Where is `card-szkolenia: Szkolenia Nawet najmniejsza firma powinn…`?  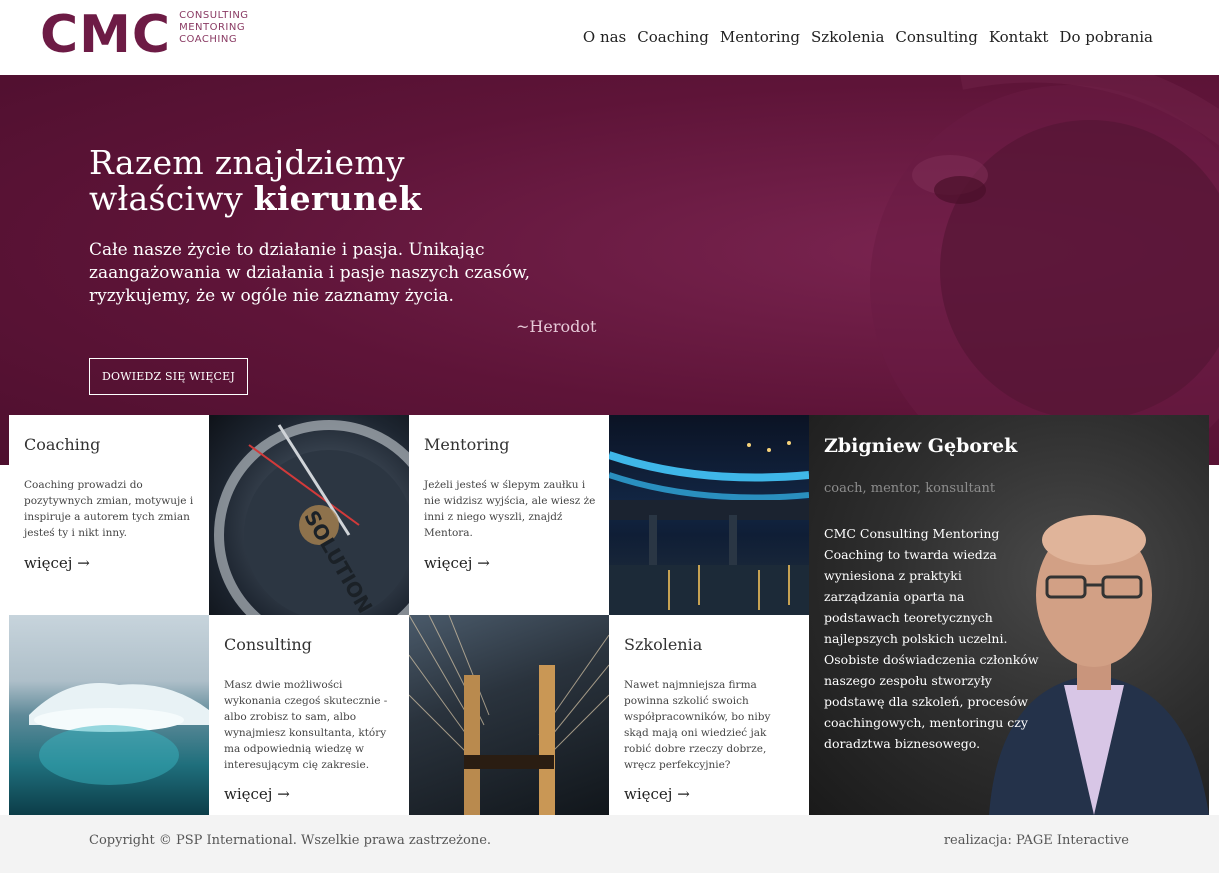
card-szkolenia: Szkolenia Nawet najmniejsza firma powinn… is located at coordinates (709, 715).